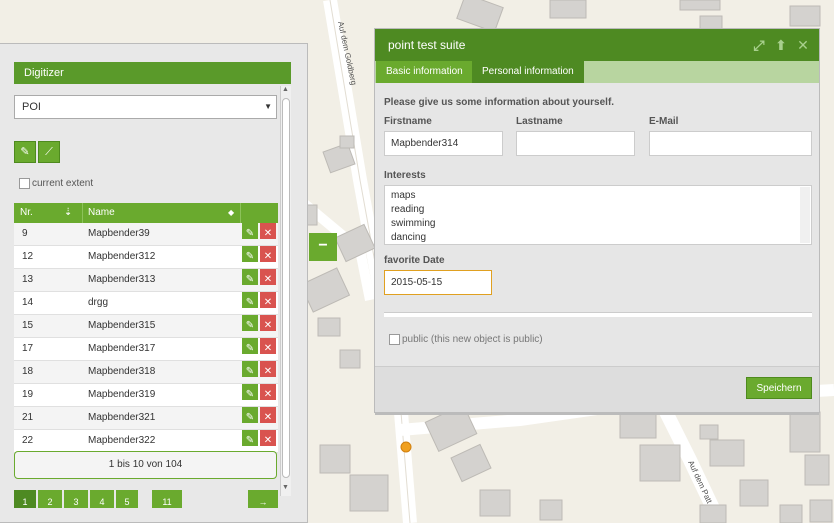 Image resolution: width=834 pixels, height=523 pixels. I want to click on tab-personal-information: Personal information, so click(528, 72).